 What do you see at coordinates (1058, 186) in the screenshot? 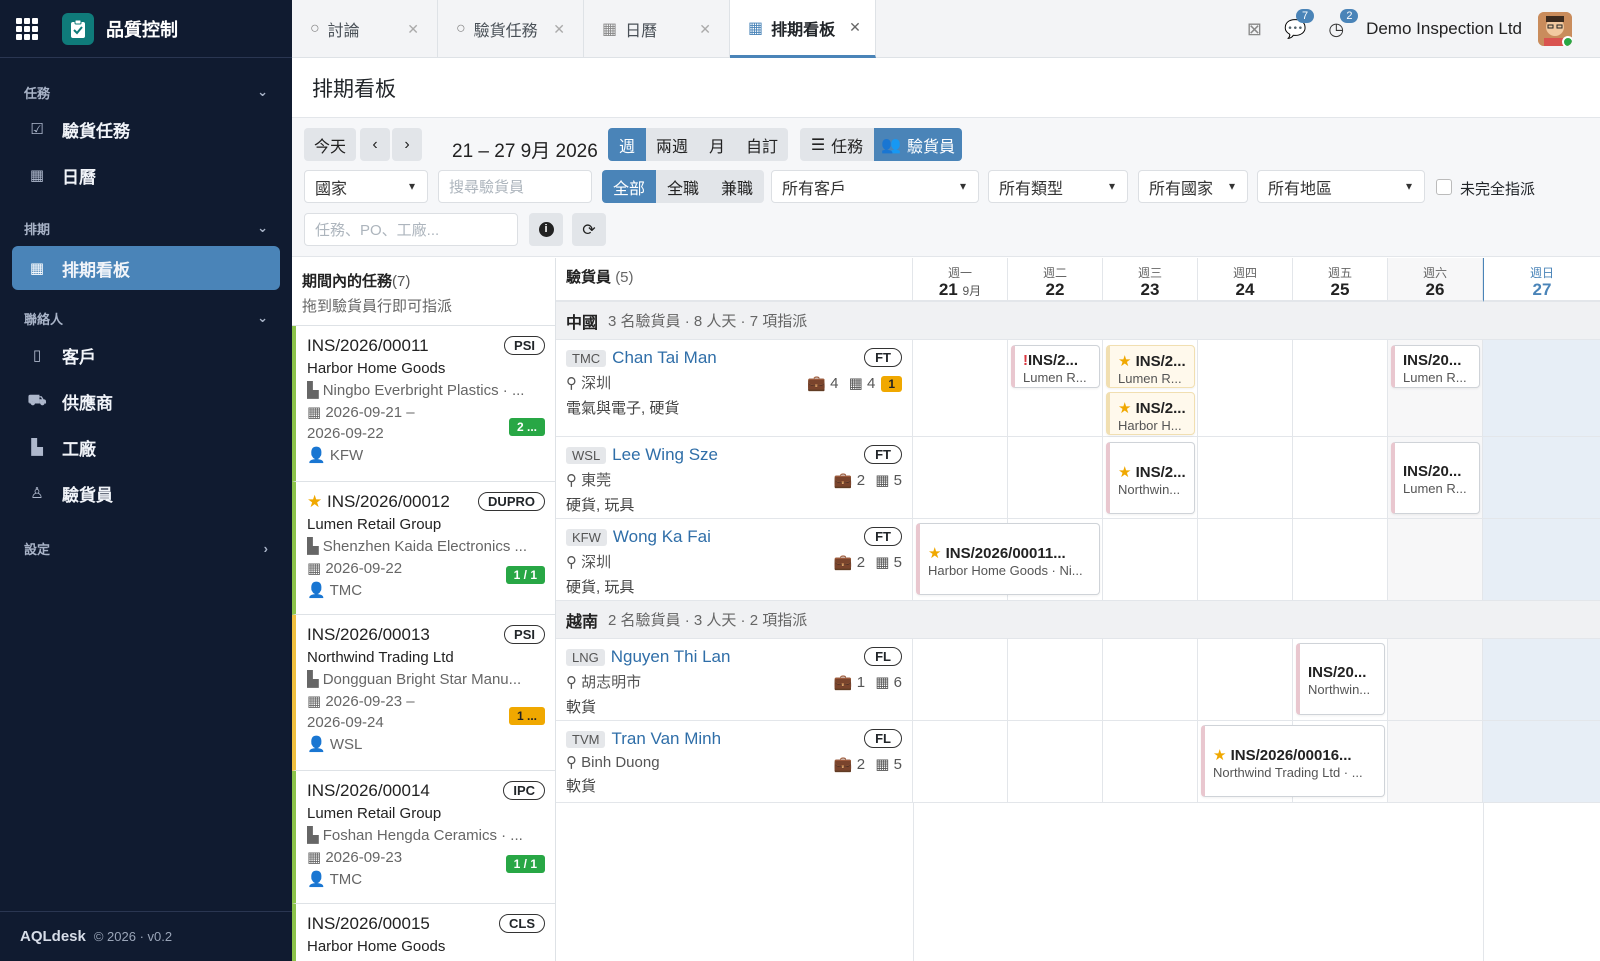
I see `type-filter-select: 所有類型 ▾` at bounding box center [1058, 186].